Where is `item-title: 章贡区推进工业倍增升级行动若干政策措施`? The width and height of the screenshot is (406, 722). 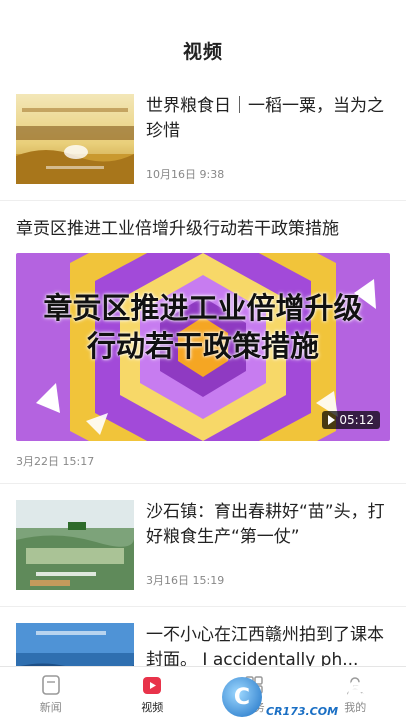
item-title: 章贡区推进工业倍增升级行动若干政策措施 is located at coordinates (177, 229).